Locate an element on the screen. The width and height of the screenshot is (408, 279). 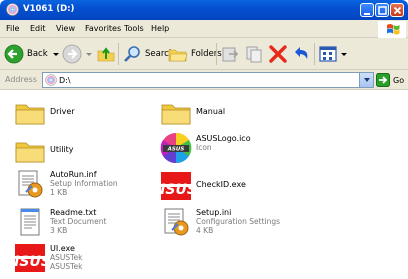
setup-info-icon is located at coordinates (30, 184).